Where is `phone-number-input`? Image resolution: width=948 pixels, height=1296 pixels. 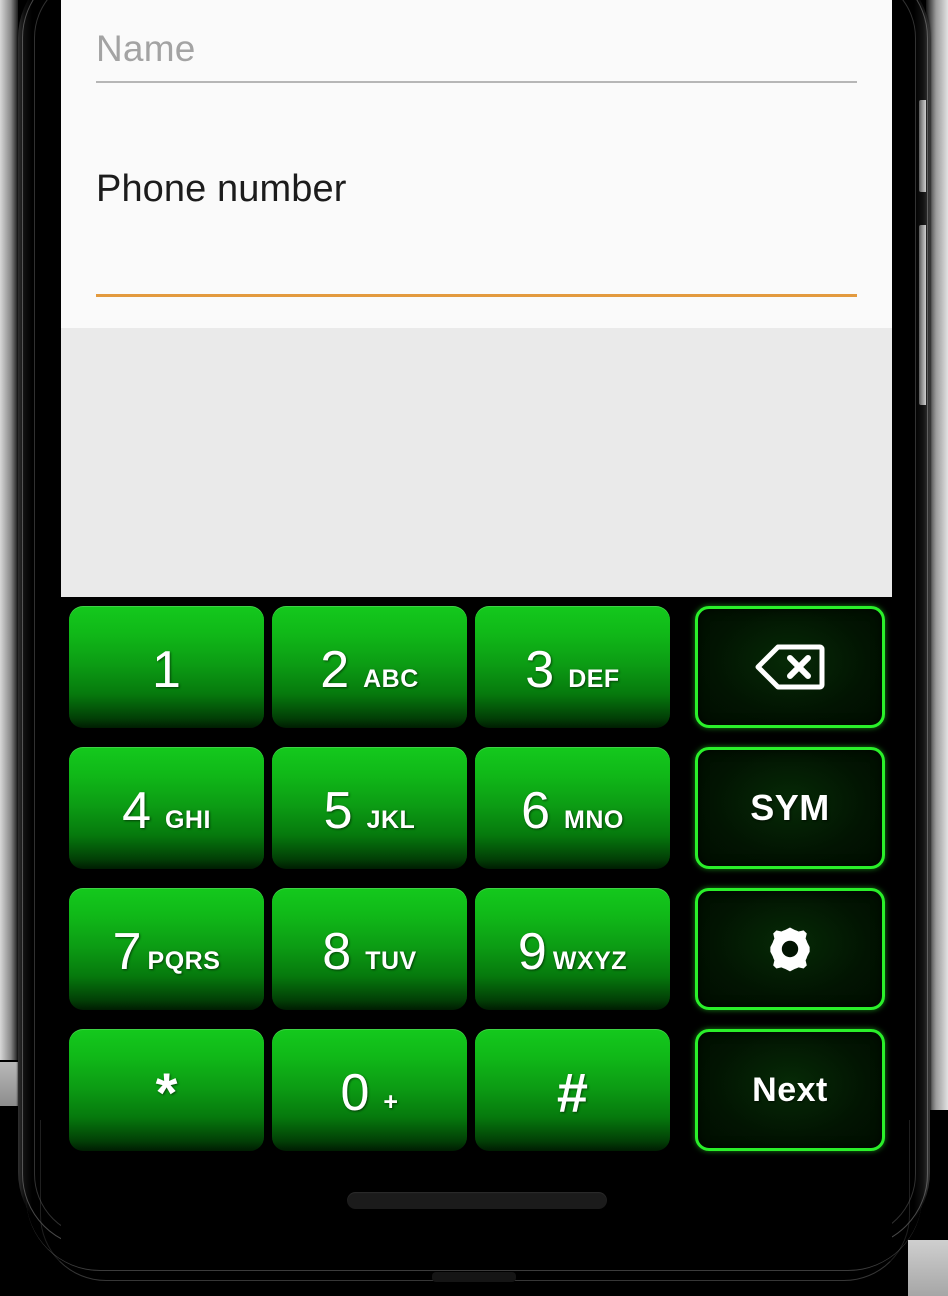
phone-number-input is located at coordinates (476, 251).